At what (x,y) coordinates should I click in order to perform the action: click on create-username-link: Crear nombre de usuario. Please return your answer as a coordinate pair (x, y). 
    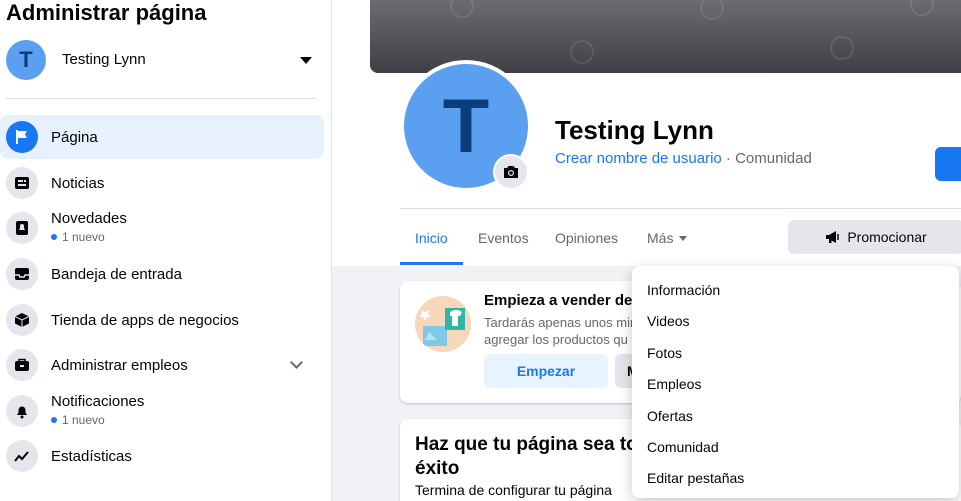
    Looking at the image, I should click on (638, 158).